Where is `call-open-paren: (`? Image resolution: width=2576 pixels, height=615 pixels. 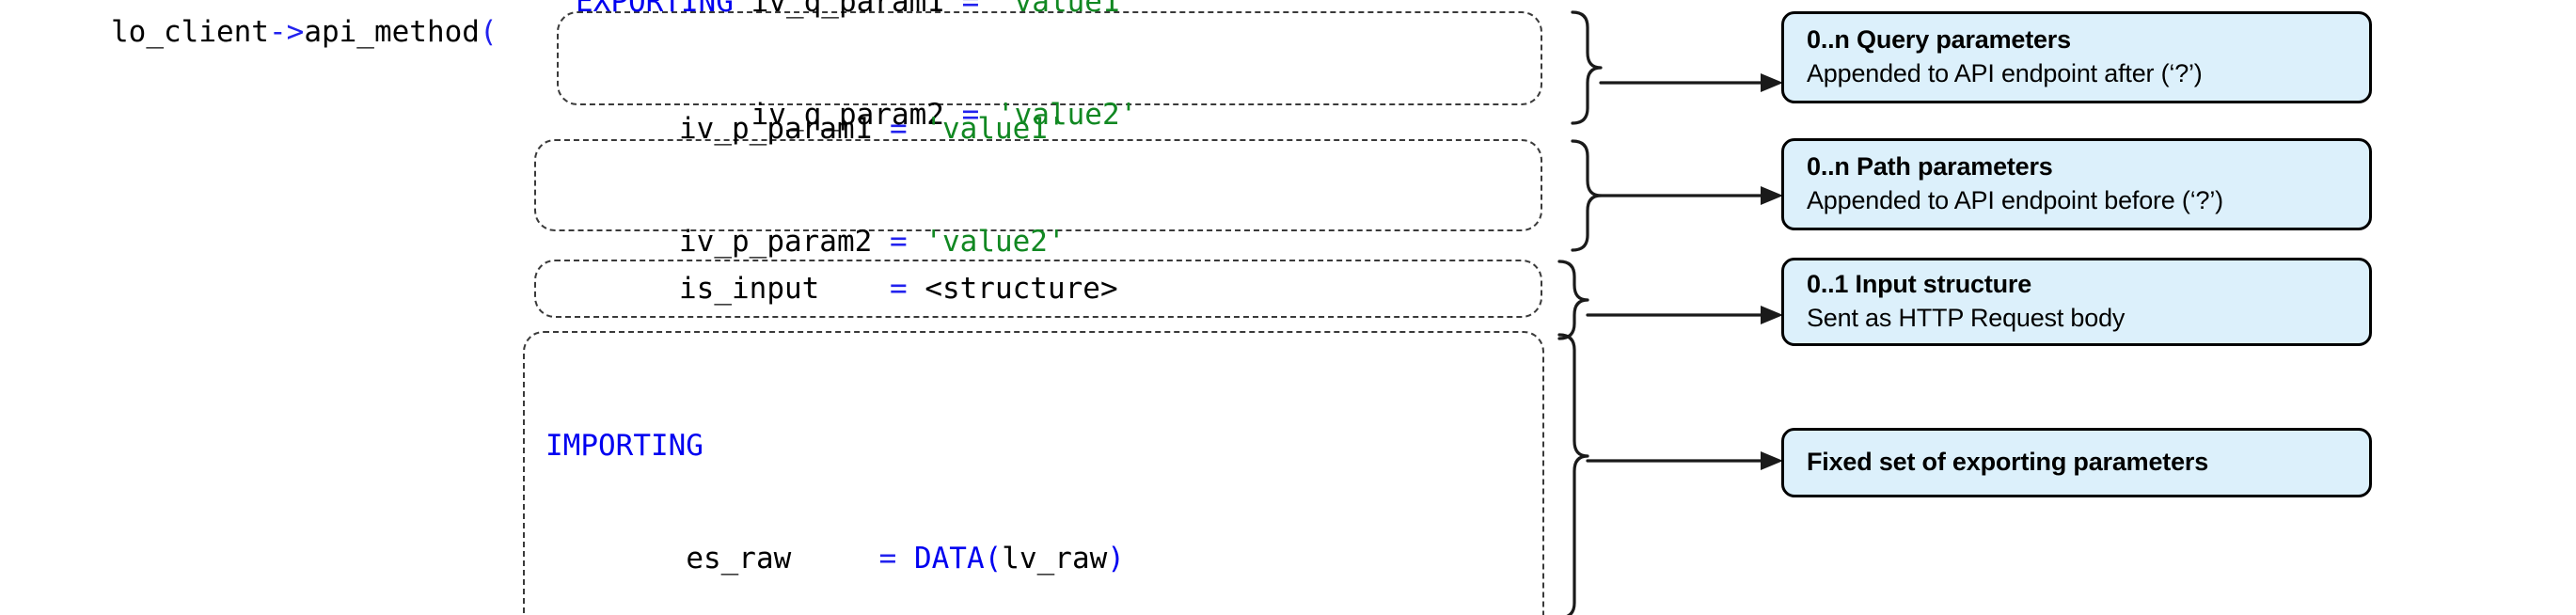
call-open-paren: ( is located at coordinates (488, 32).